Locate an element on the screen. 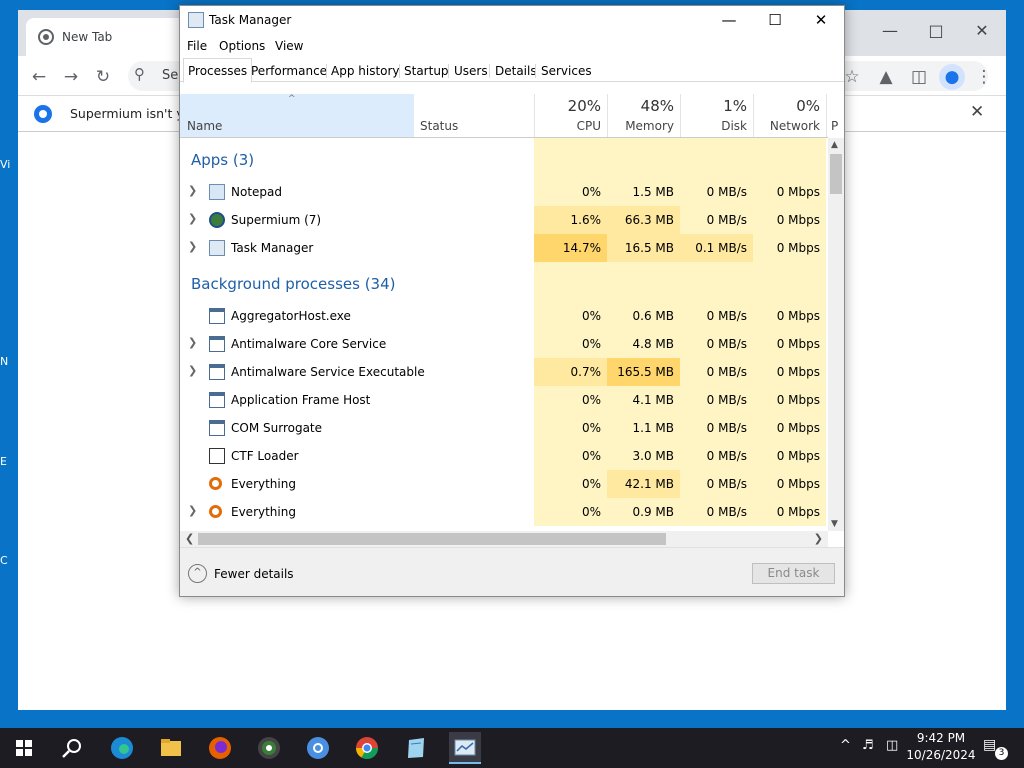  forward-icon: → is located at coordinates (71, 77).